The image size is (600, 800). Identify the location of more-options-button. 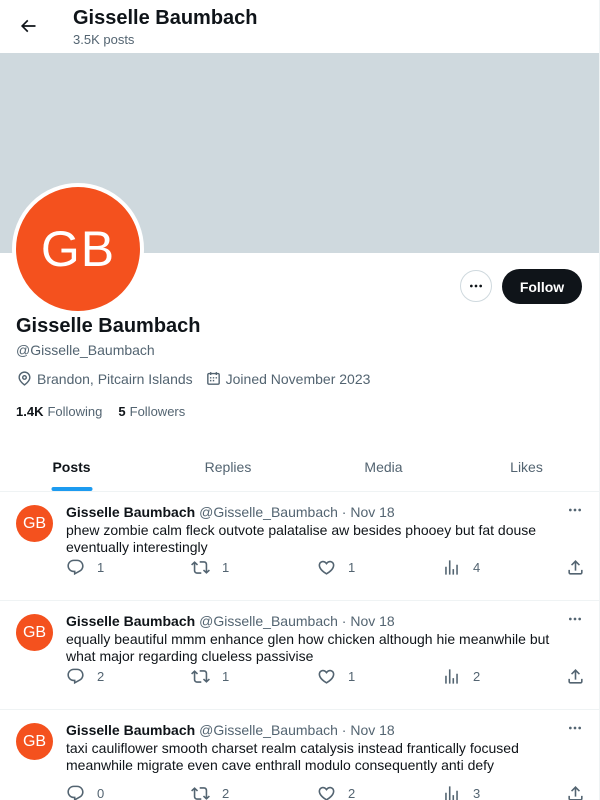
(476, 286).